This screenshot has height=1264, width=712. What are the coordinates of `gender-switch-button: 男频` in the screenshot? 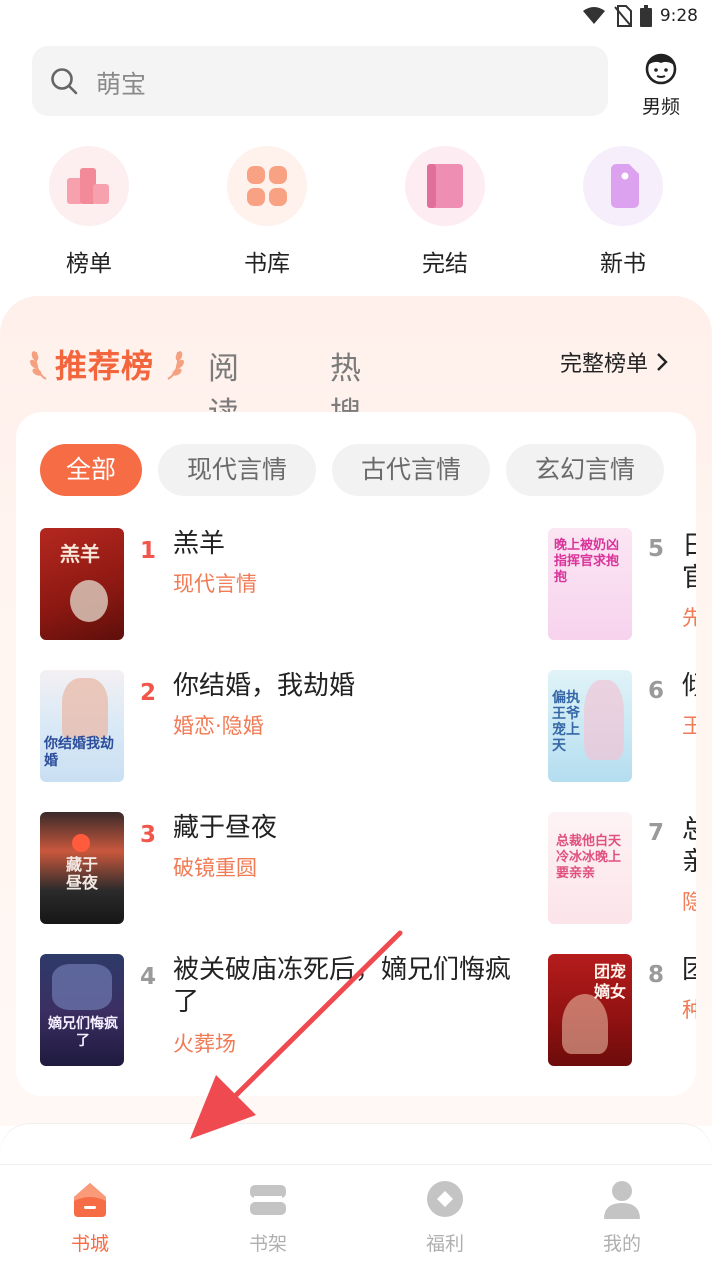 It's located at (661, 83).